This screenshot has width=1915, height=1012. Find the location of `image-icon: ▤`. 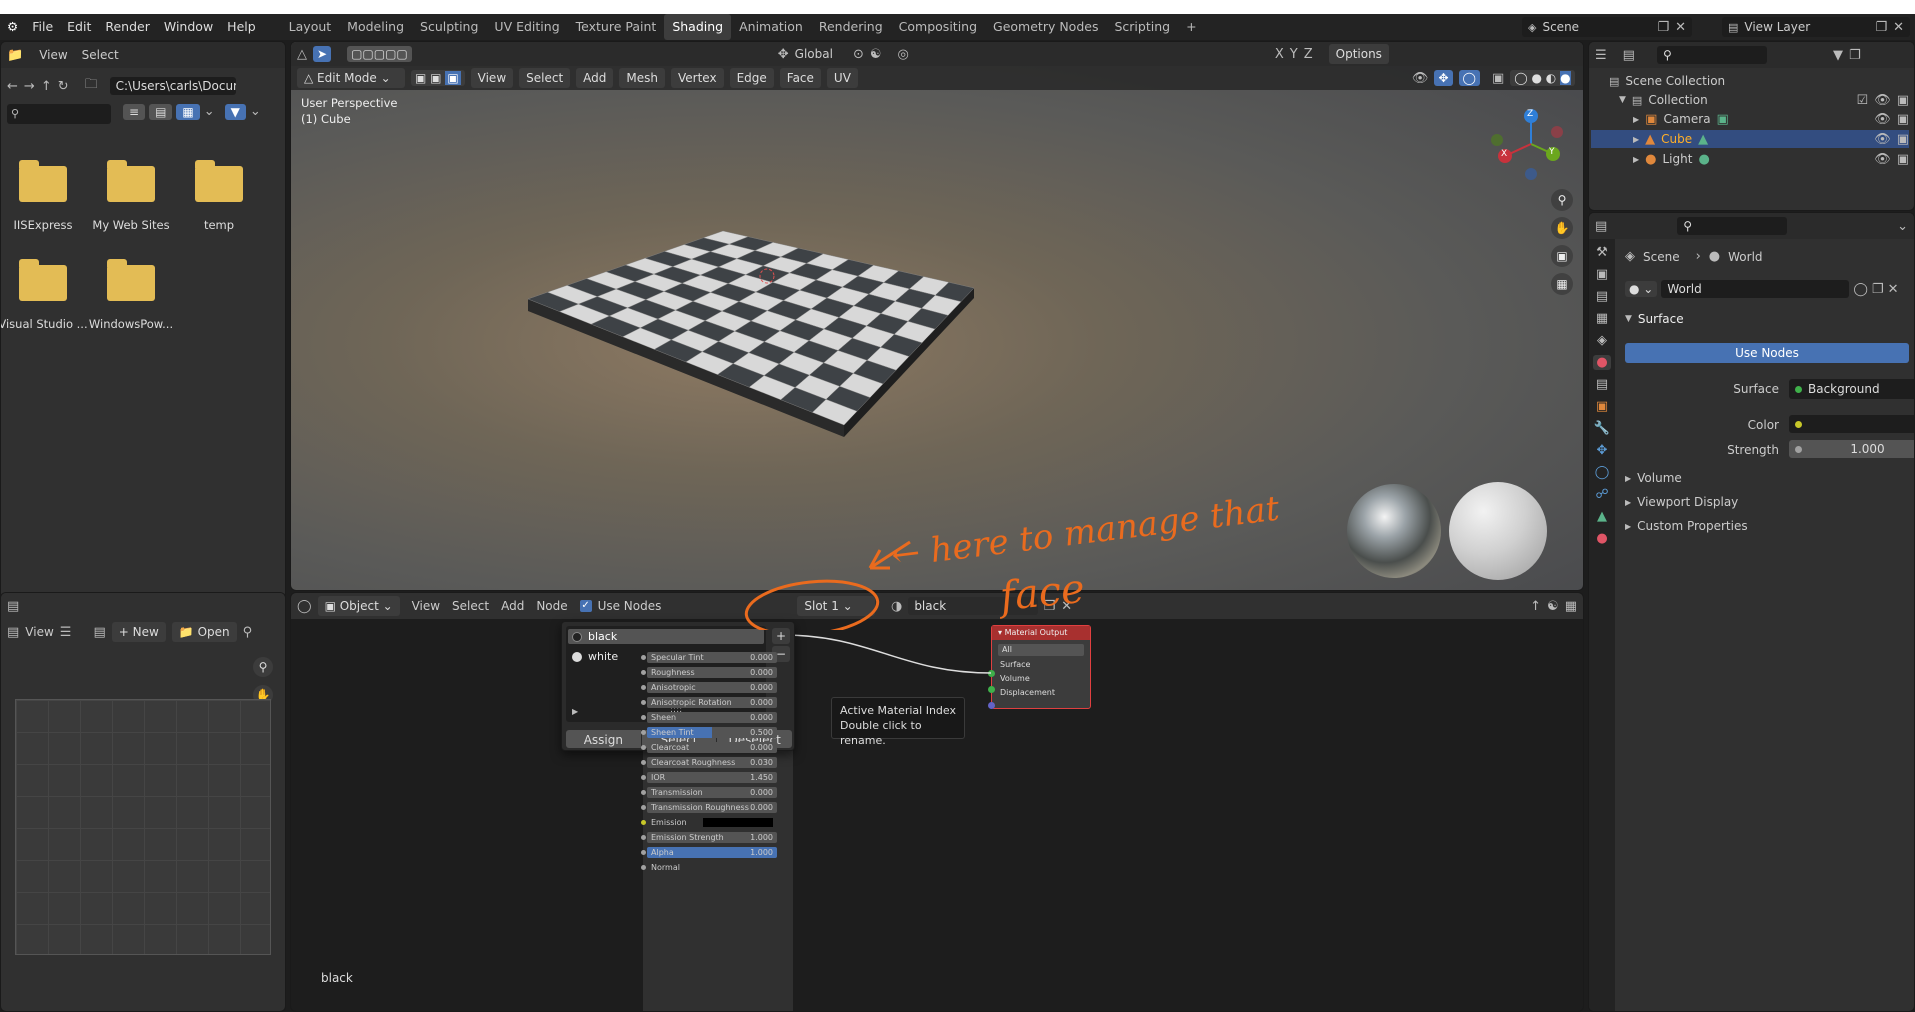

image-icon: ▤ is located at coordinates (13, 632).